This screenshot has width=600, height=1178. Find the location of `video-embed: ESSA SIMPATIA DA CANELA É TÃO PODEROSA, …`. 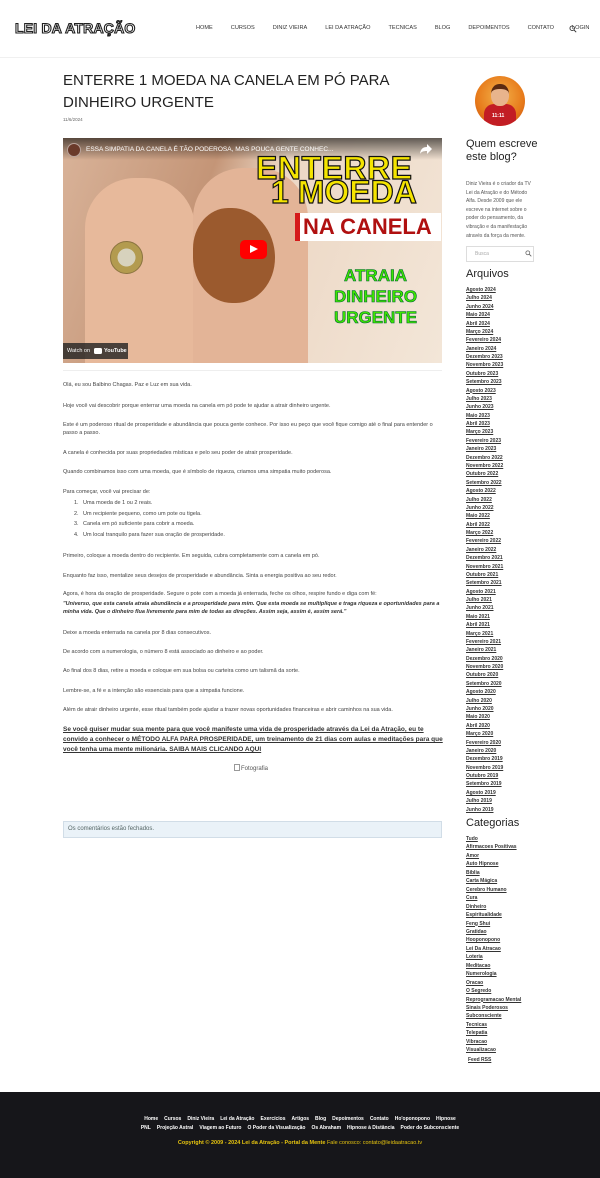

video-embed: ESSA SIMPATIA DA CANELA É TÃO PODEROSA, … is located at coordinates (252, 250).